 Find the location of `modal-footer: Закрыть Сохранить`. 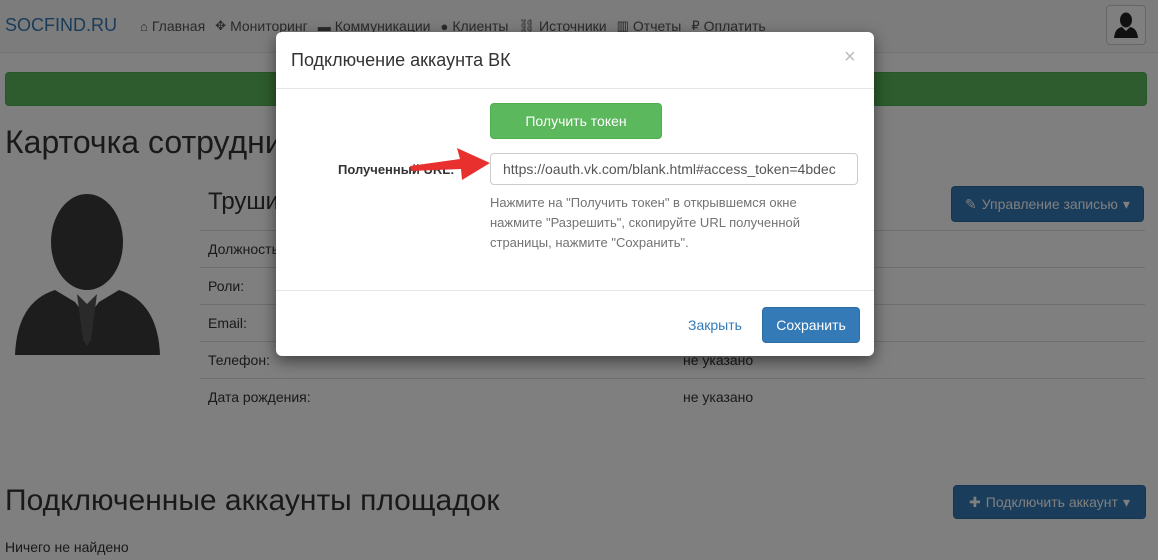

modal-footer: Закрыть Сохранить is located at coordinates (575, 323).